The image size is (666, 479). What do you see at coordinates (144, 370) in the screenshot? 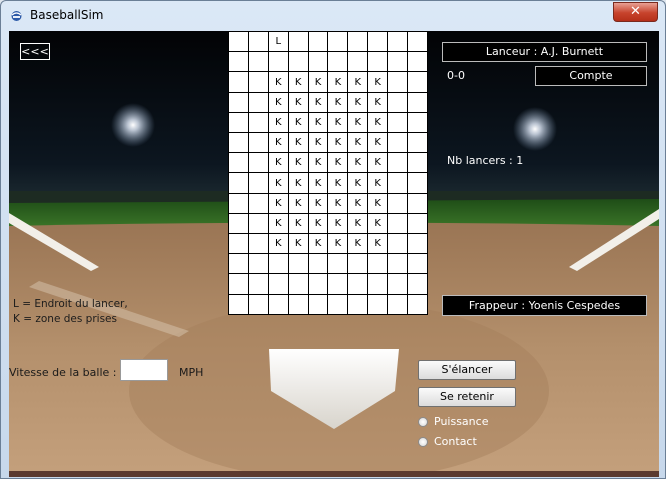
I see `speed-input` at bounding box center [144, 370].